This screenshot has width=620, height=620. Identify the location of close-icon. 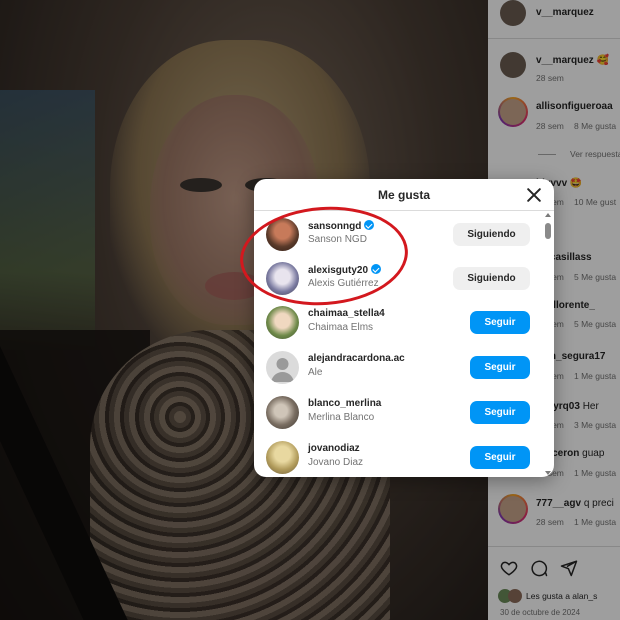
(534, 195).